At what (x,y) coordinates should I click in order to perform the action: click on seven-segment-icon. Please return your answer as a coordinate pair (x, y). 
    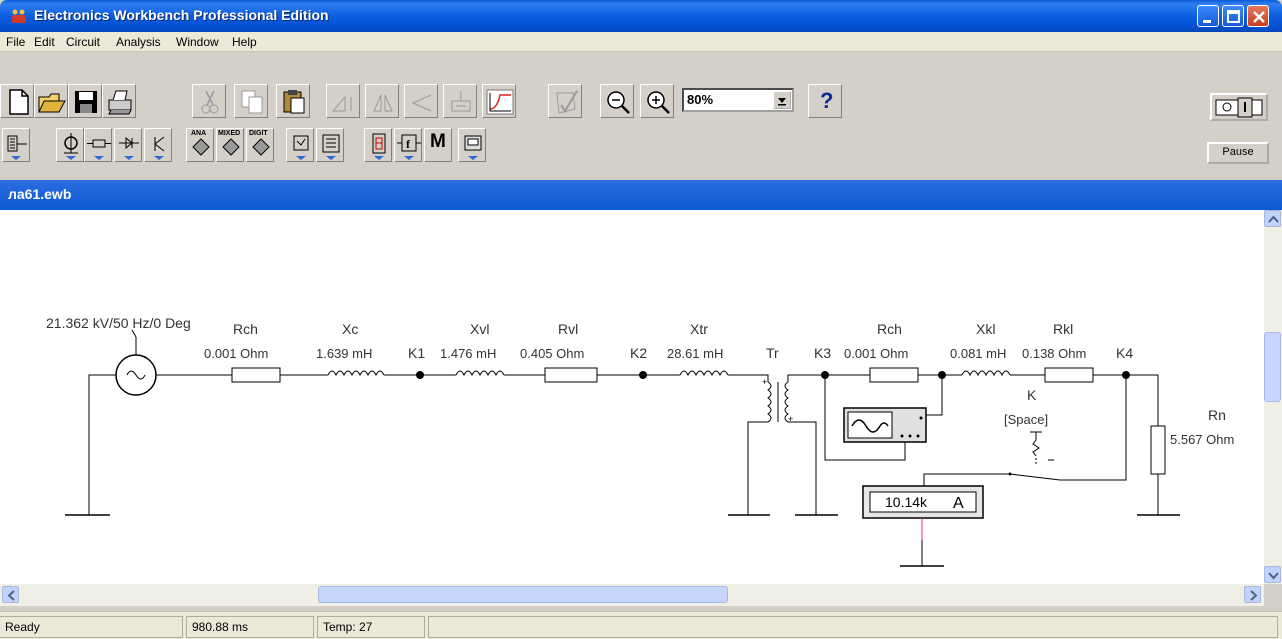
    Looking at the image, I should click on (379, 146).